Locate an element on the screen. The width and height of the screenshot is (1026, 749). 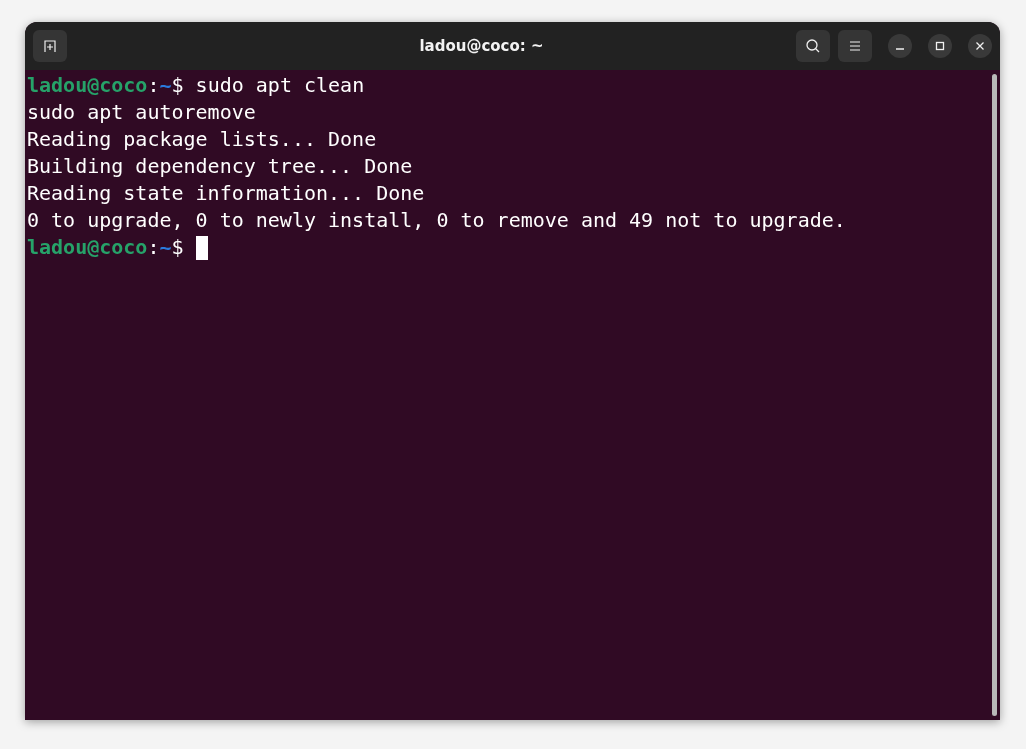
output-line: Building dependency tree... Done is located at coordinates (220, 166).